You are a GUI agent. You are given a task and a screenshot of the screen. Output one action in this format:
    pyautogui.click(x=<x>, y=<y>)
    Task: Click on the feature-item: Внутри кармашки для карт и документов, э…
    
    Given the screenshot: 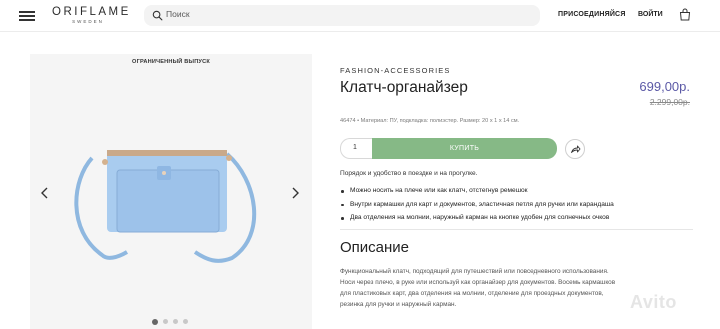 What is the action you would take?
    pyautogui.click(x=477, y=205)
    